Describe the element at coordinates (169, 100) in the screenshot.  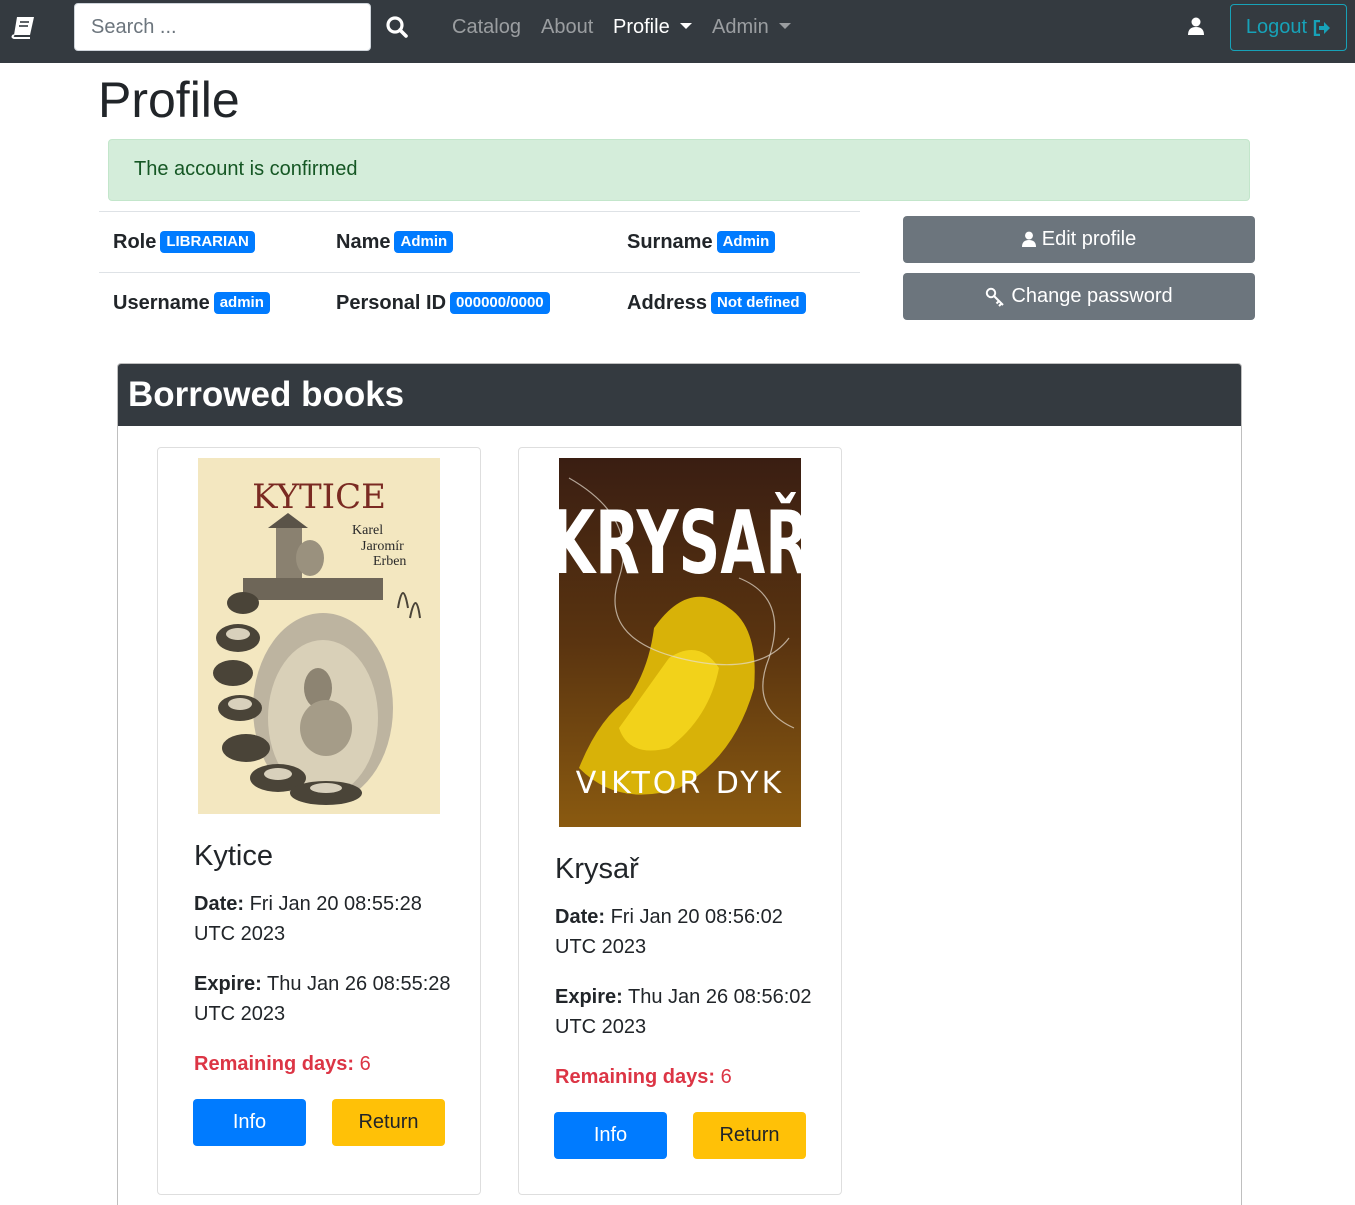
I see `page-title: Profile` at that location.